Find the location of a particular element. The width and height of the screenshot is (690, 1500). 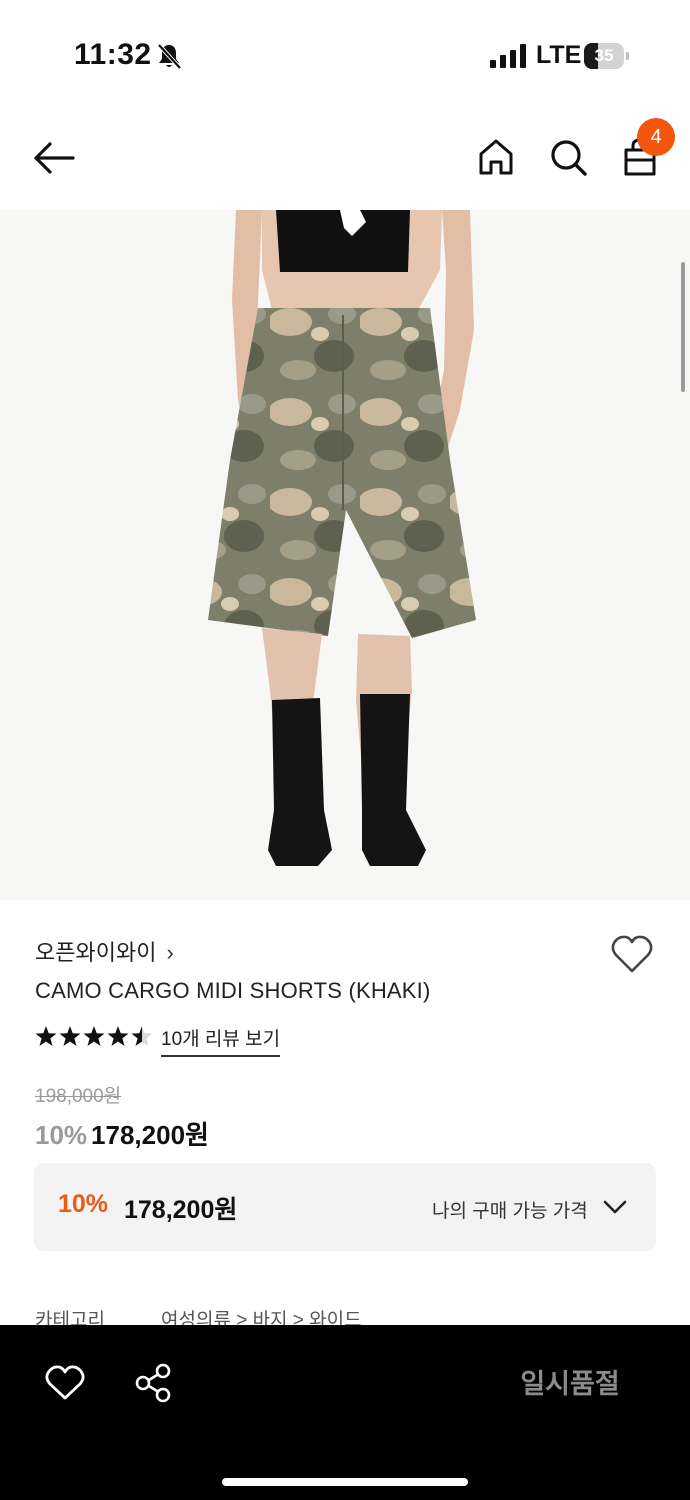

product-name: CAMO CARGO MIDI SHORTS (KHAKI) is located at coordinates (233, 990).